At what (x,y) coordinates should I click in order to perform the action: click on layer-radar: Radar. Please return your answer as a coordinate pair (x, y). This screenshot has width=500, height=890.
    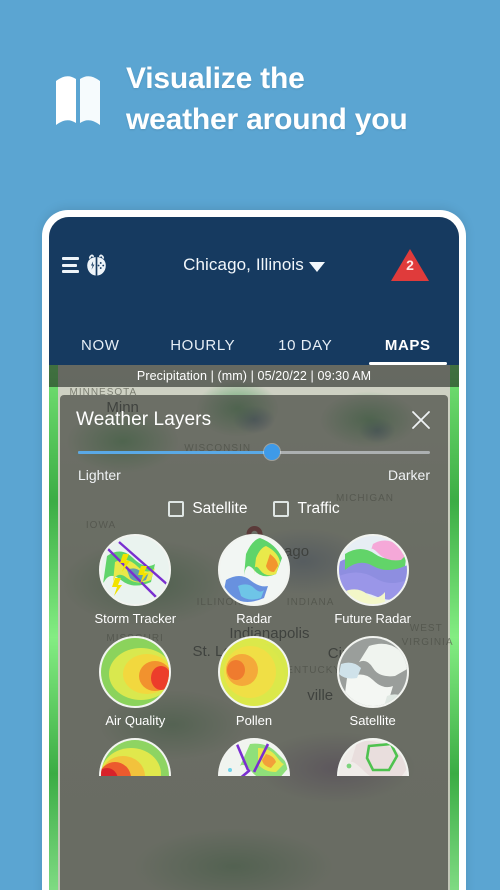
    Looking at the image, I should click on (254, 580).